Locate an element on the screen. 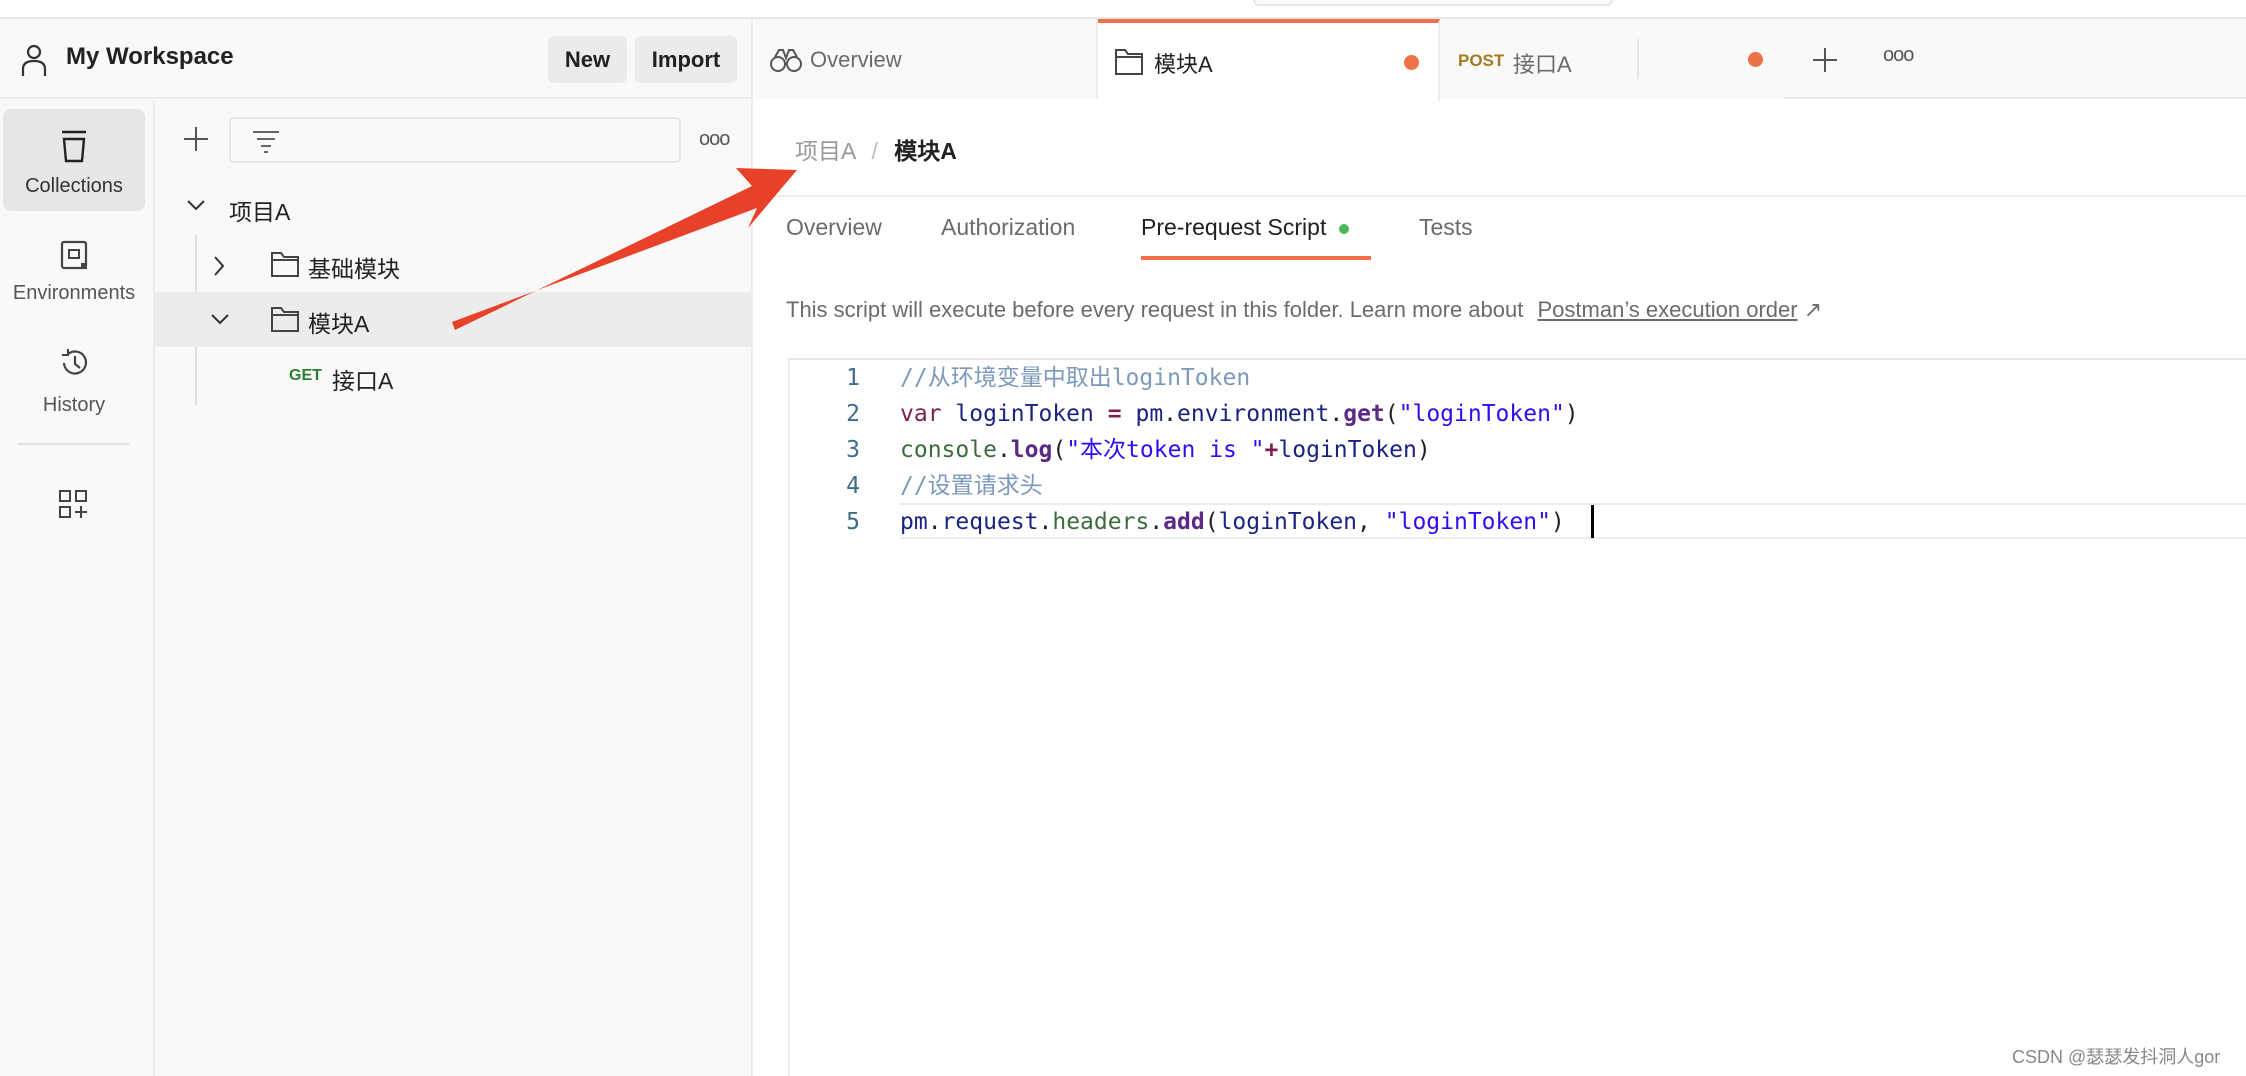 This screenshot has height=1076, width=2246. code-line: //从环境变量中取出loginToken is located at coordinates (1075, 378).